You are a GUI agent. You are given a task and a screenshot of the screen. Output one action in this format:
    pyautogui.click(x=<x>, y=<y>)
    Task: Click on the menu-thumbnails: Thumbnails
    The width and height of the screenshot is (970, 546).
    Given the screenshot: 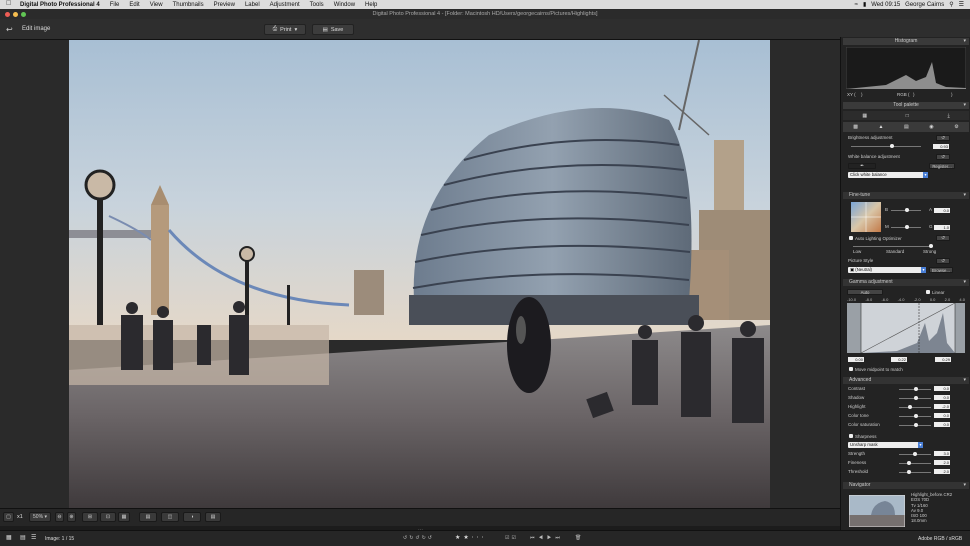 What is the action you would take?
    pyautogui.click(x=188, y=5)
    